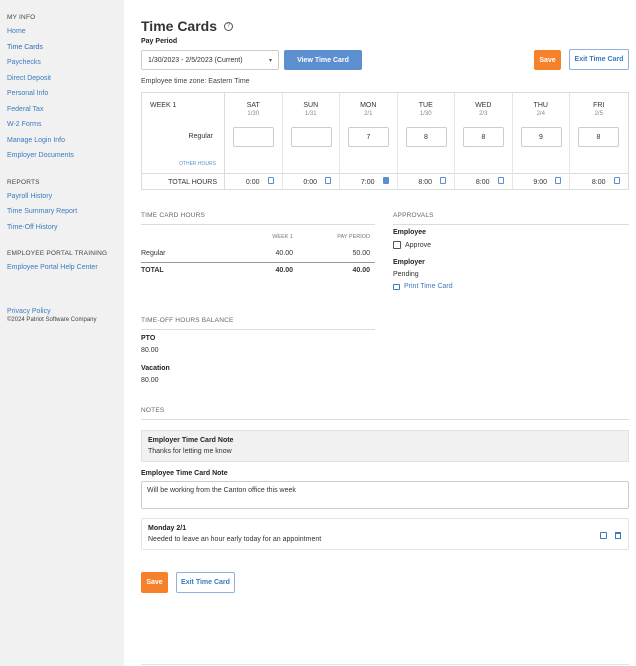  Describe the element at coordinates (368, 114) in the screenshot. I see `day-date: 2/1` at that location.